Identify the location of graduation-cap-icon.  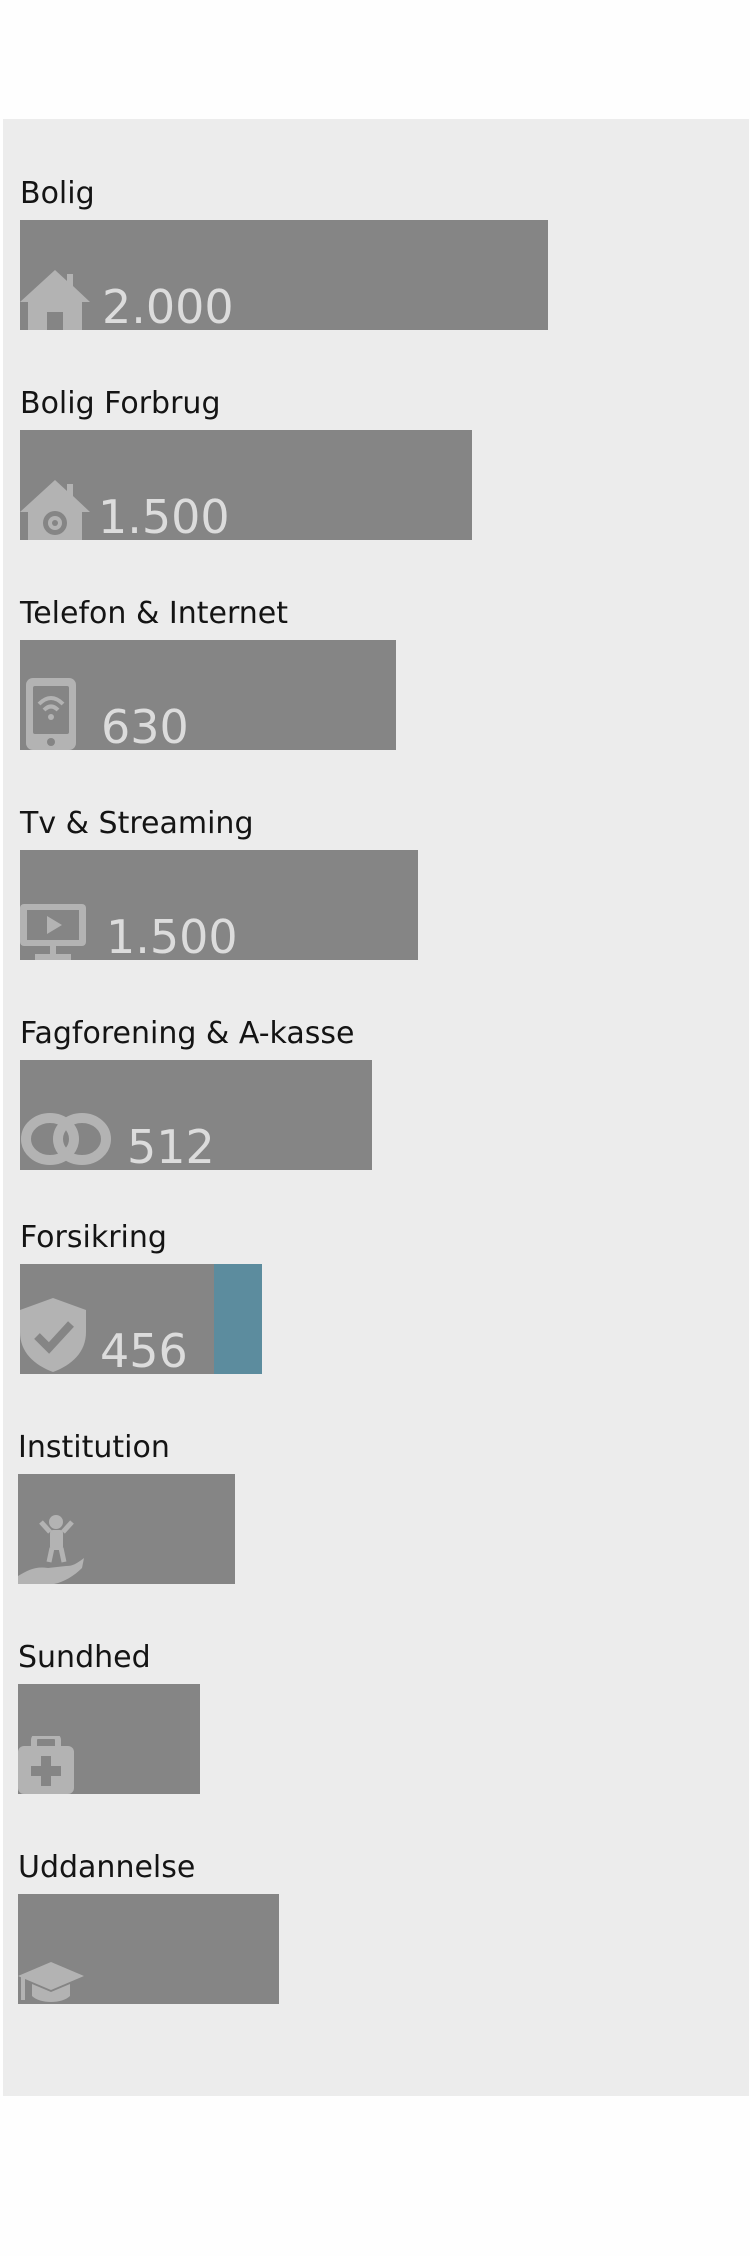
(51, 1982).